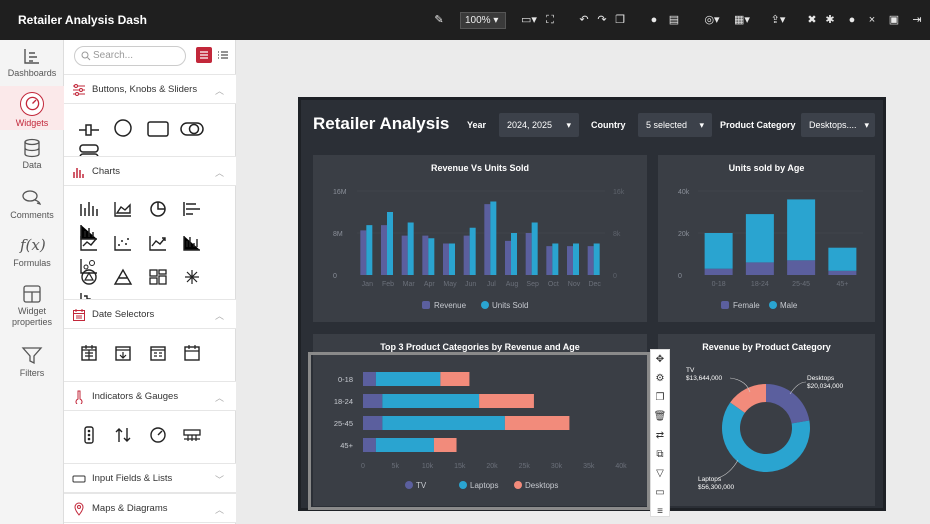  I want to click on trend-chart-widget-icon, so click(158, 245).